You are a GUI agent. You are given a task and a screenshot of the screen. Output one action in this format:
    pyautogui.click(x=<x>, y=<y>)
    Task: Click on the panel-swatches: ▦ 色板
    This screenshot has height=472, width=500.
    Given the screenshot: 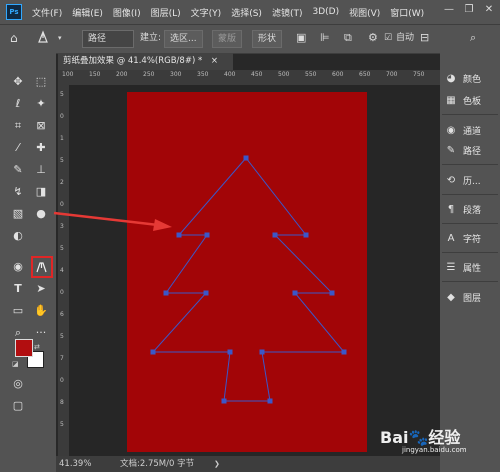 What is the action you would take?
    pyautogui.click(x=471, y=100)
    